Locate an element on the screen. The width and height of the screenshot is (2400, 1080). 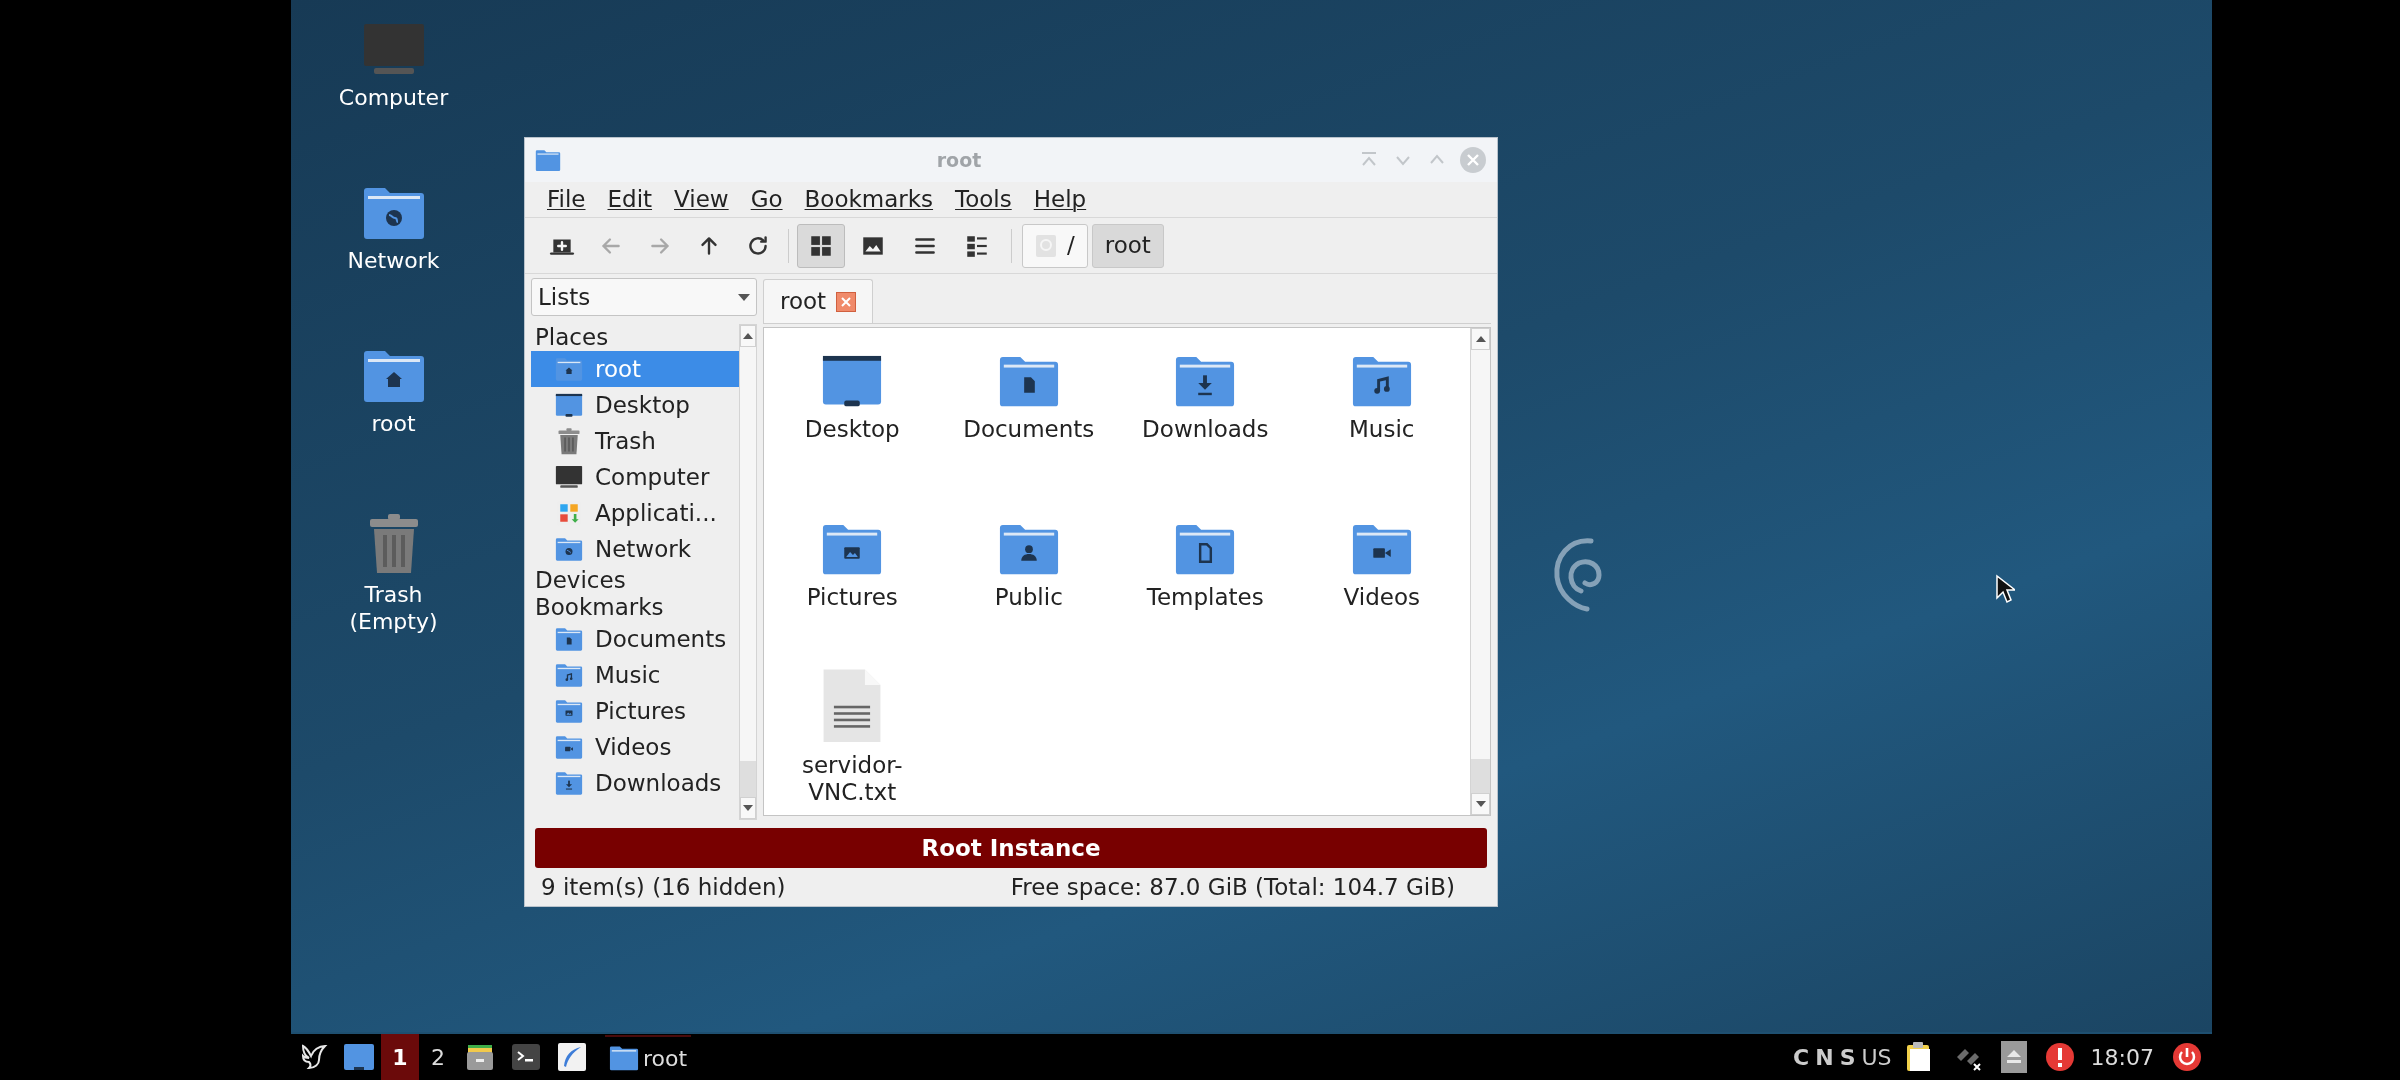
keyboard-indicator: S is located at coordinates (1847, 1057).